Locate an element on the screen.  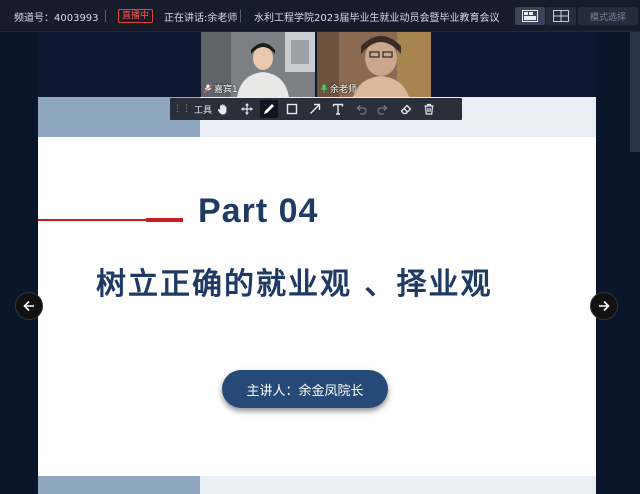
video-tile-guest: 嘉宾1 is located at coordinates (258, 64).